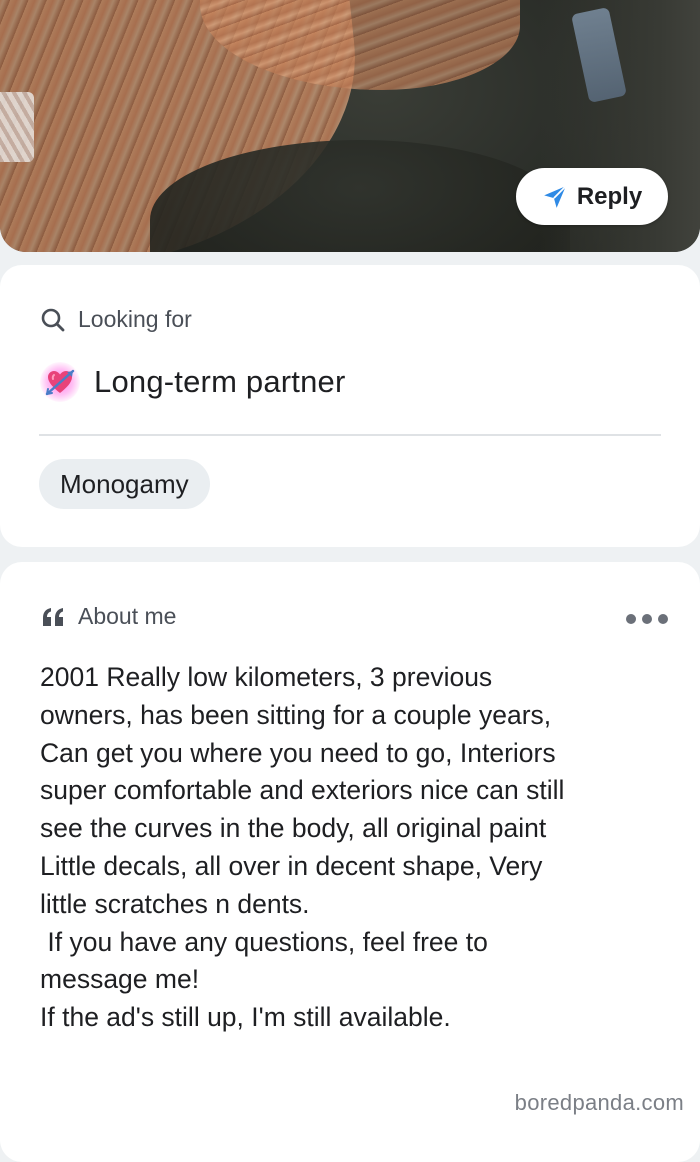 Image resolution: width=700 pixels, height=1162 pixels. I want to click on about-me-heading-label: About me, so click(127, 616).